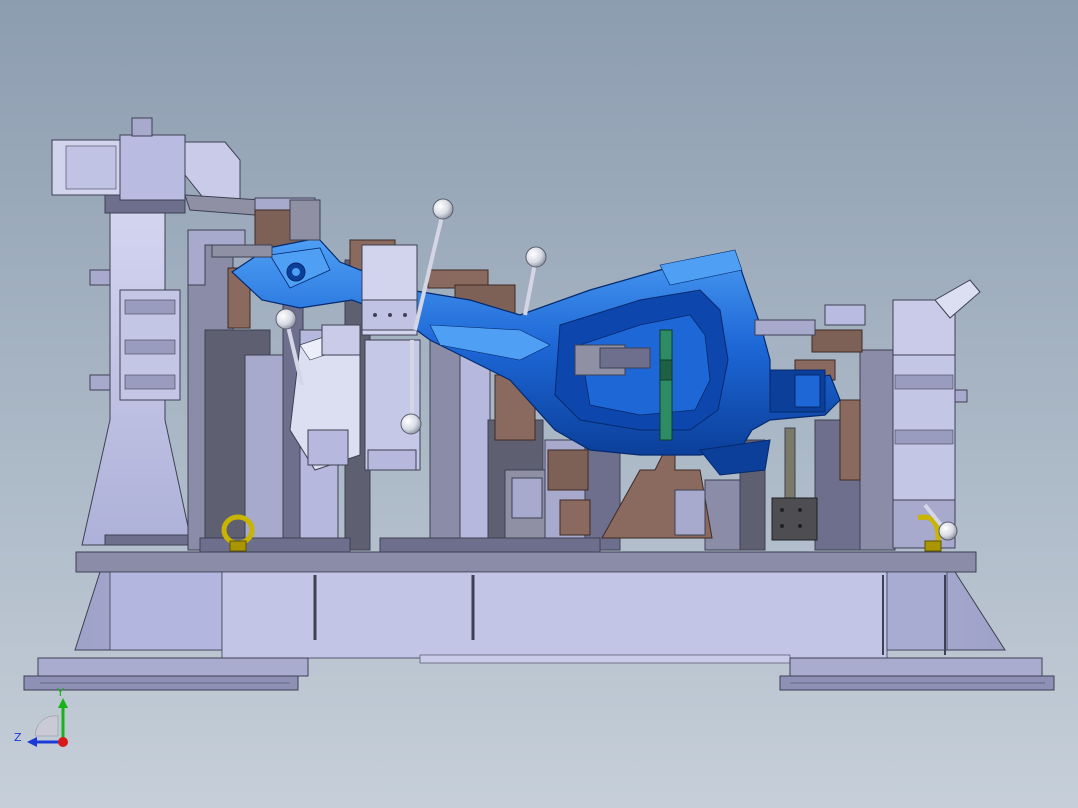  I want to click on y-axis-label: Y, so click(60, 692).